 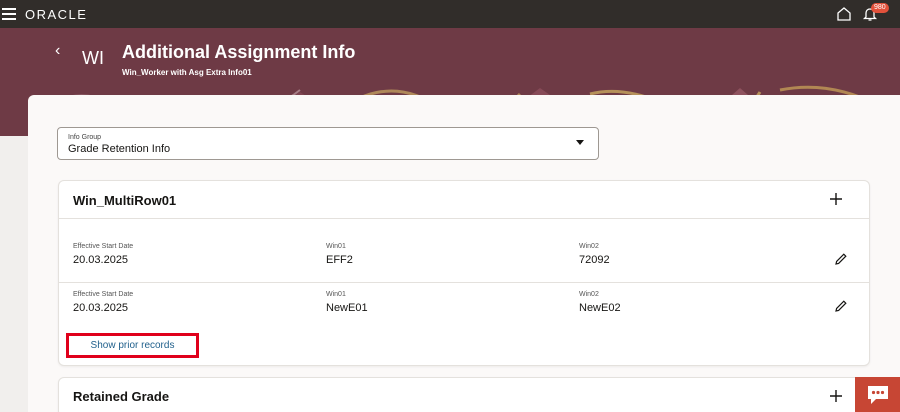 What do you see at coordinates (93, 58) in the screenshot?
I see `avatar-initials: WI` at bounding box center [93, 58].